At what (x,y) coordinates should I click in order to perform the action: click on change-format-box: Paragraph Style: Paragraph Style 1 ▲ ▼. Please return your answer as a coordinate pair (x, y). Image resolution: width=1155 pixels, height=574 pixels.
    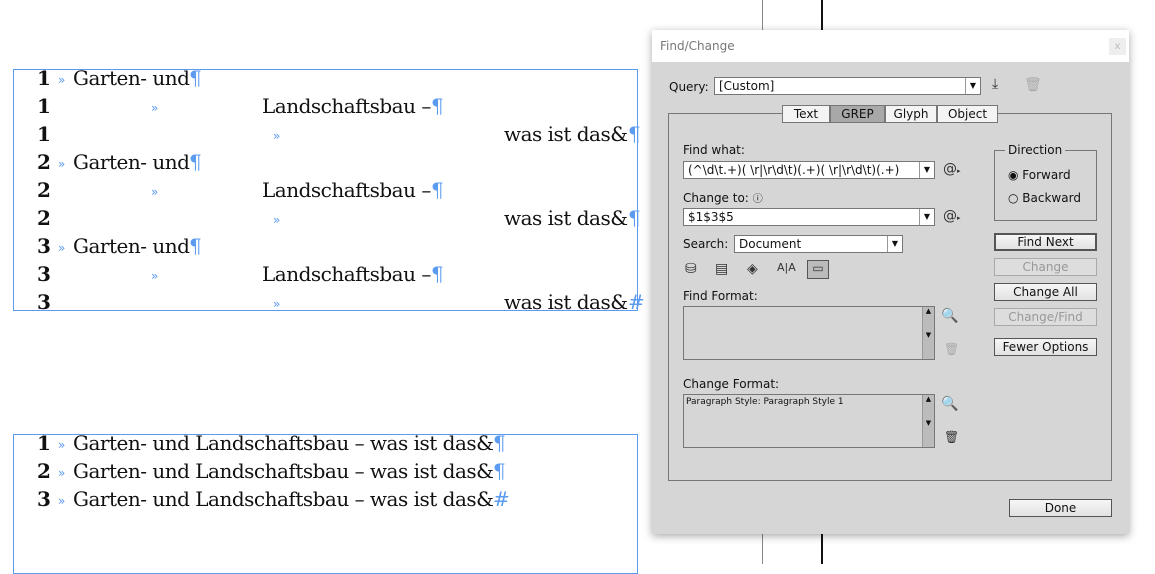
    Looking at the image, I should click on (809, 421).